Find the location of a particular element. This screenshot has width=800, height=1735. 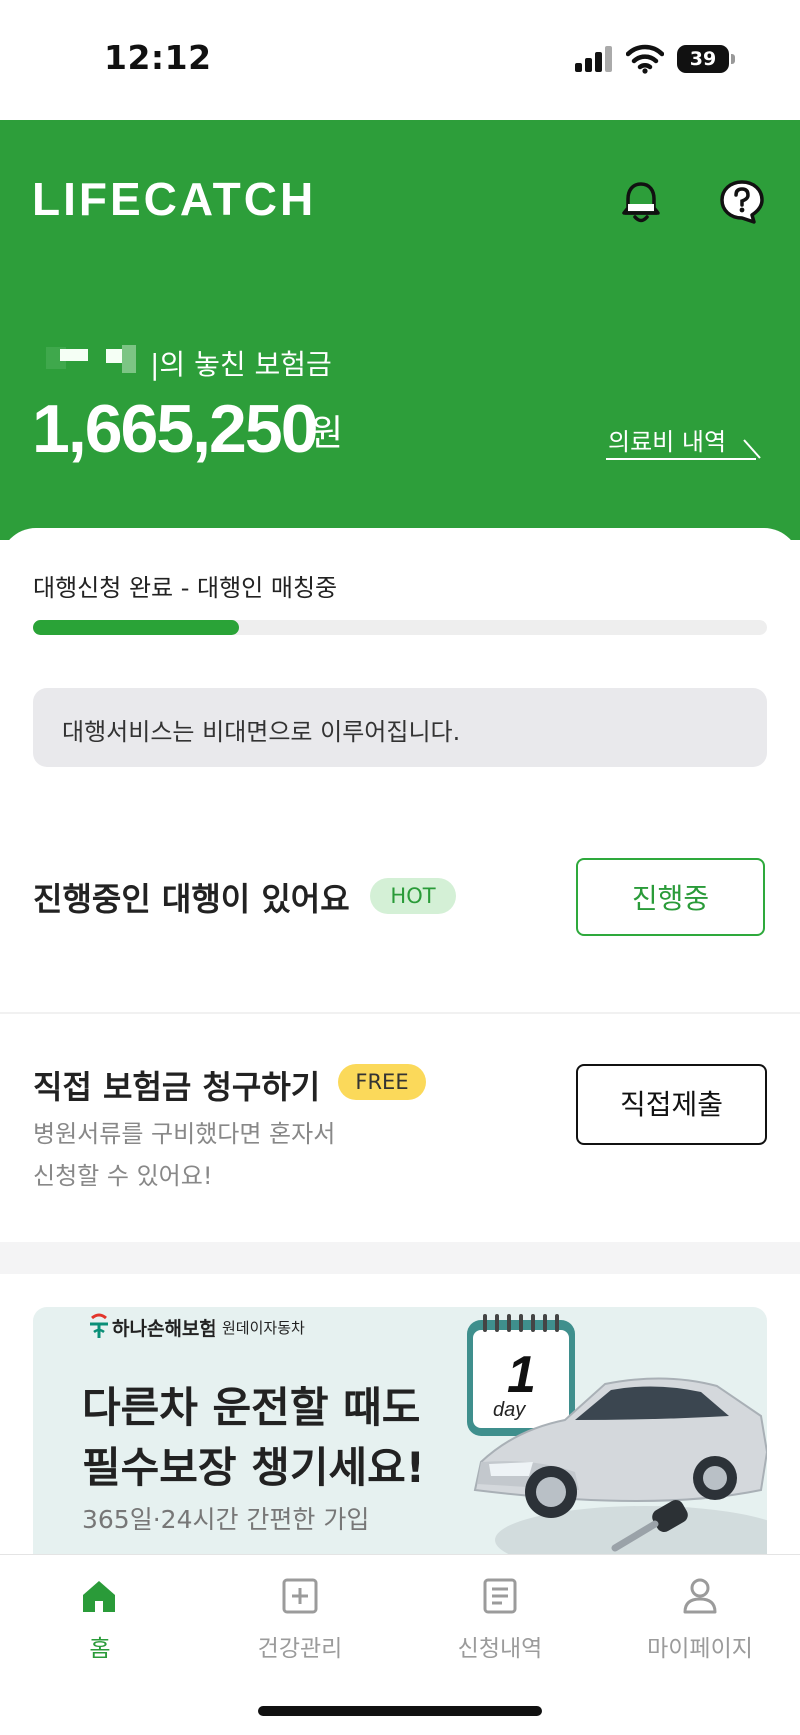

free-badge: FREE is located at coordinates (382, 1082).